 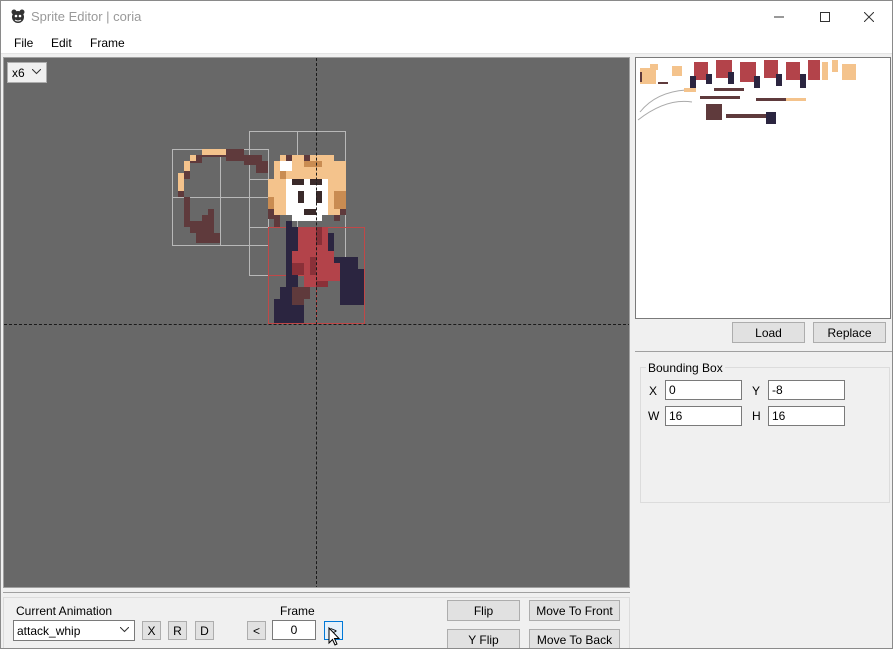 What do you see at coordinates (574, 638) in the screenshot?
I see `move-to-back-button: Move To Back` at bounding box center [574, 638].